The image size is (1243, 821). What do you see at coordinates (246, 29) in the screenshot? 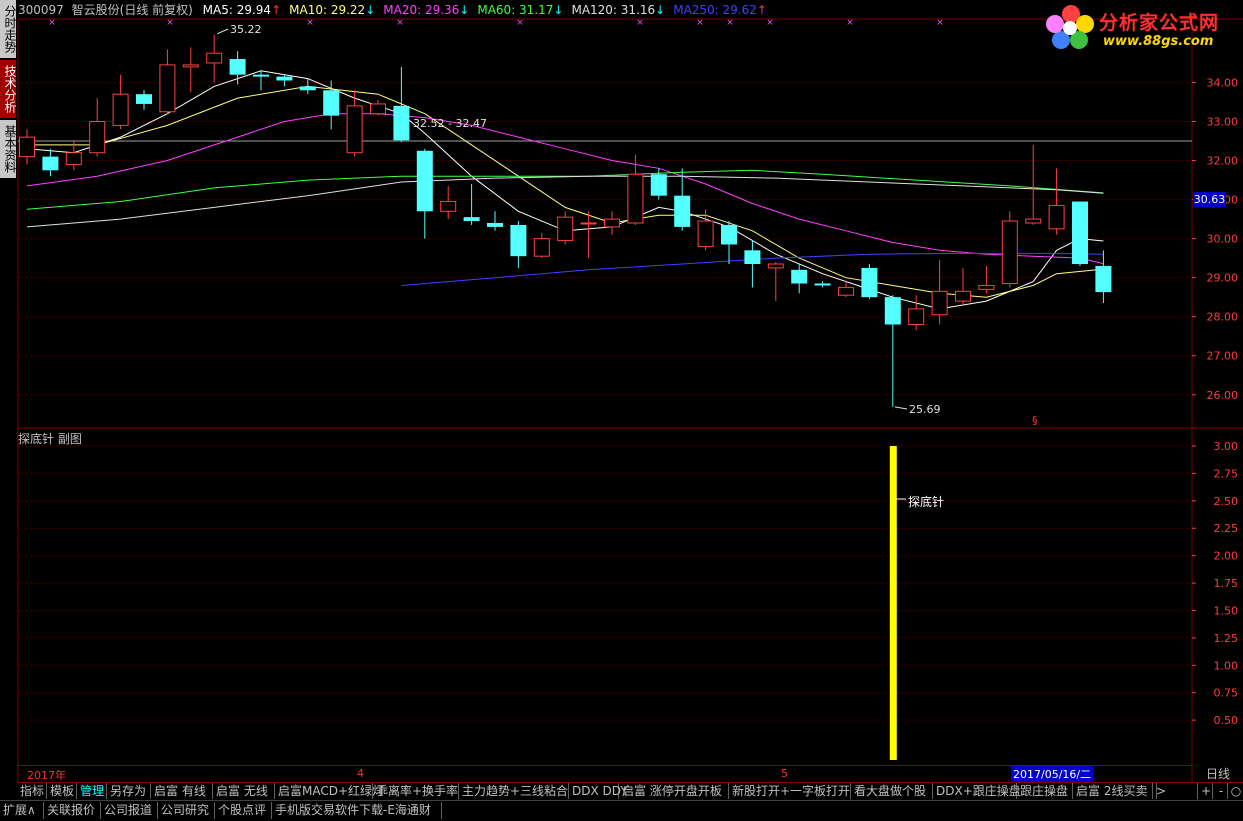
I see `high-annotation: 35.22` at bounding box center [246, 29].